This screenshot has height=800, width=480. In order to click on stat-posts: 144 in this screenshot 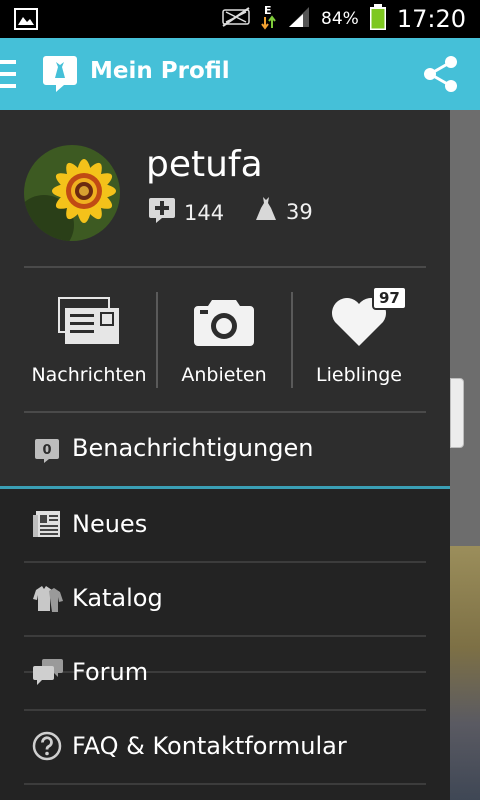, I will do `click(186, 212)`.